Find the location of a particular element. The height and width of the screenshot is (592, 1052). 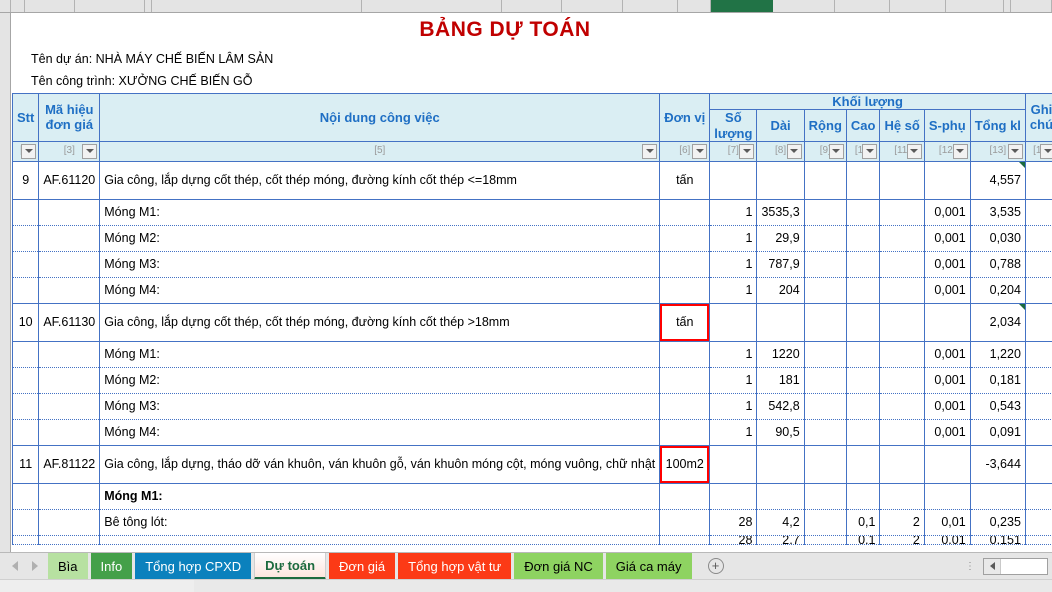

sheet-tab-4: Dự toán is located at coordinates (290, 566).